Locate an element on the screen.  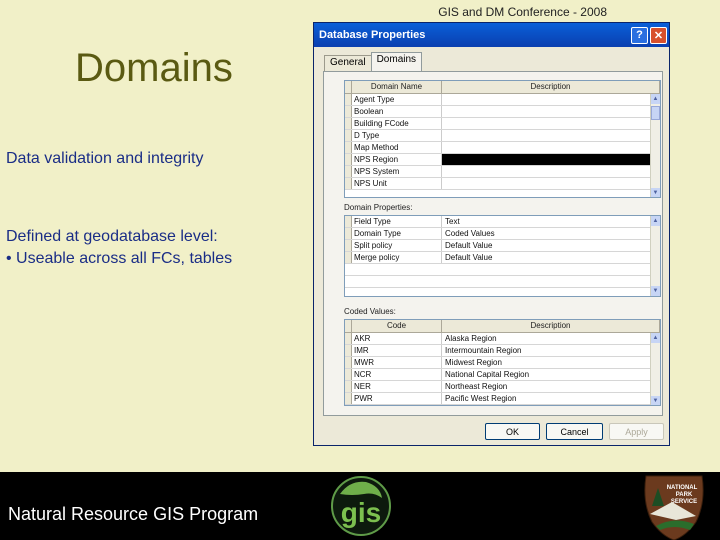
property-row: Field Type Text is located at coordinates (502, 222).